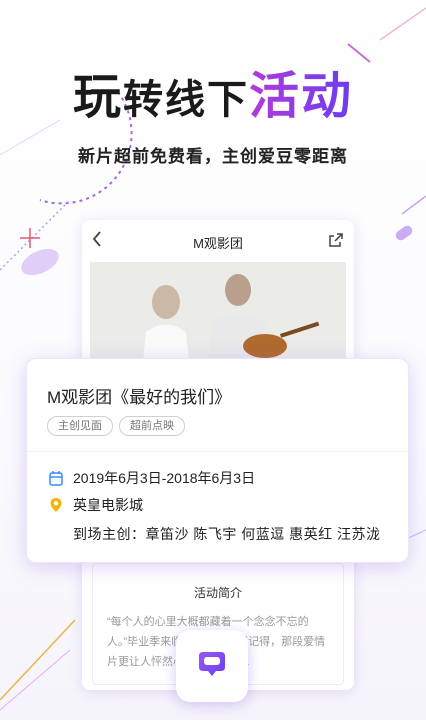  I want to click on vr-headset-icon, so click(212, 666).